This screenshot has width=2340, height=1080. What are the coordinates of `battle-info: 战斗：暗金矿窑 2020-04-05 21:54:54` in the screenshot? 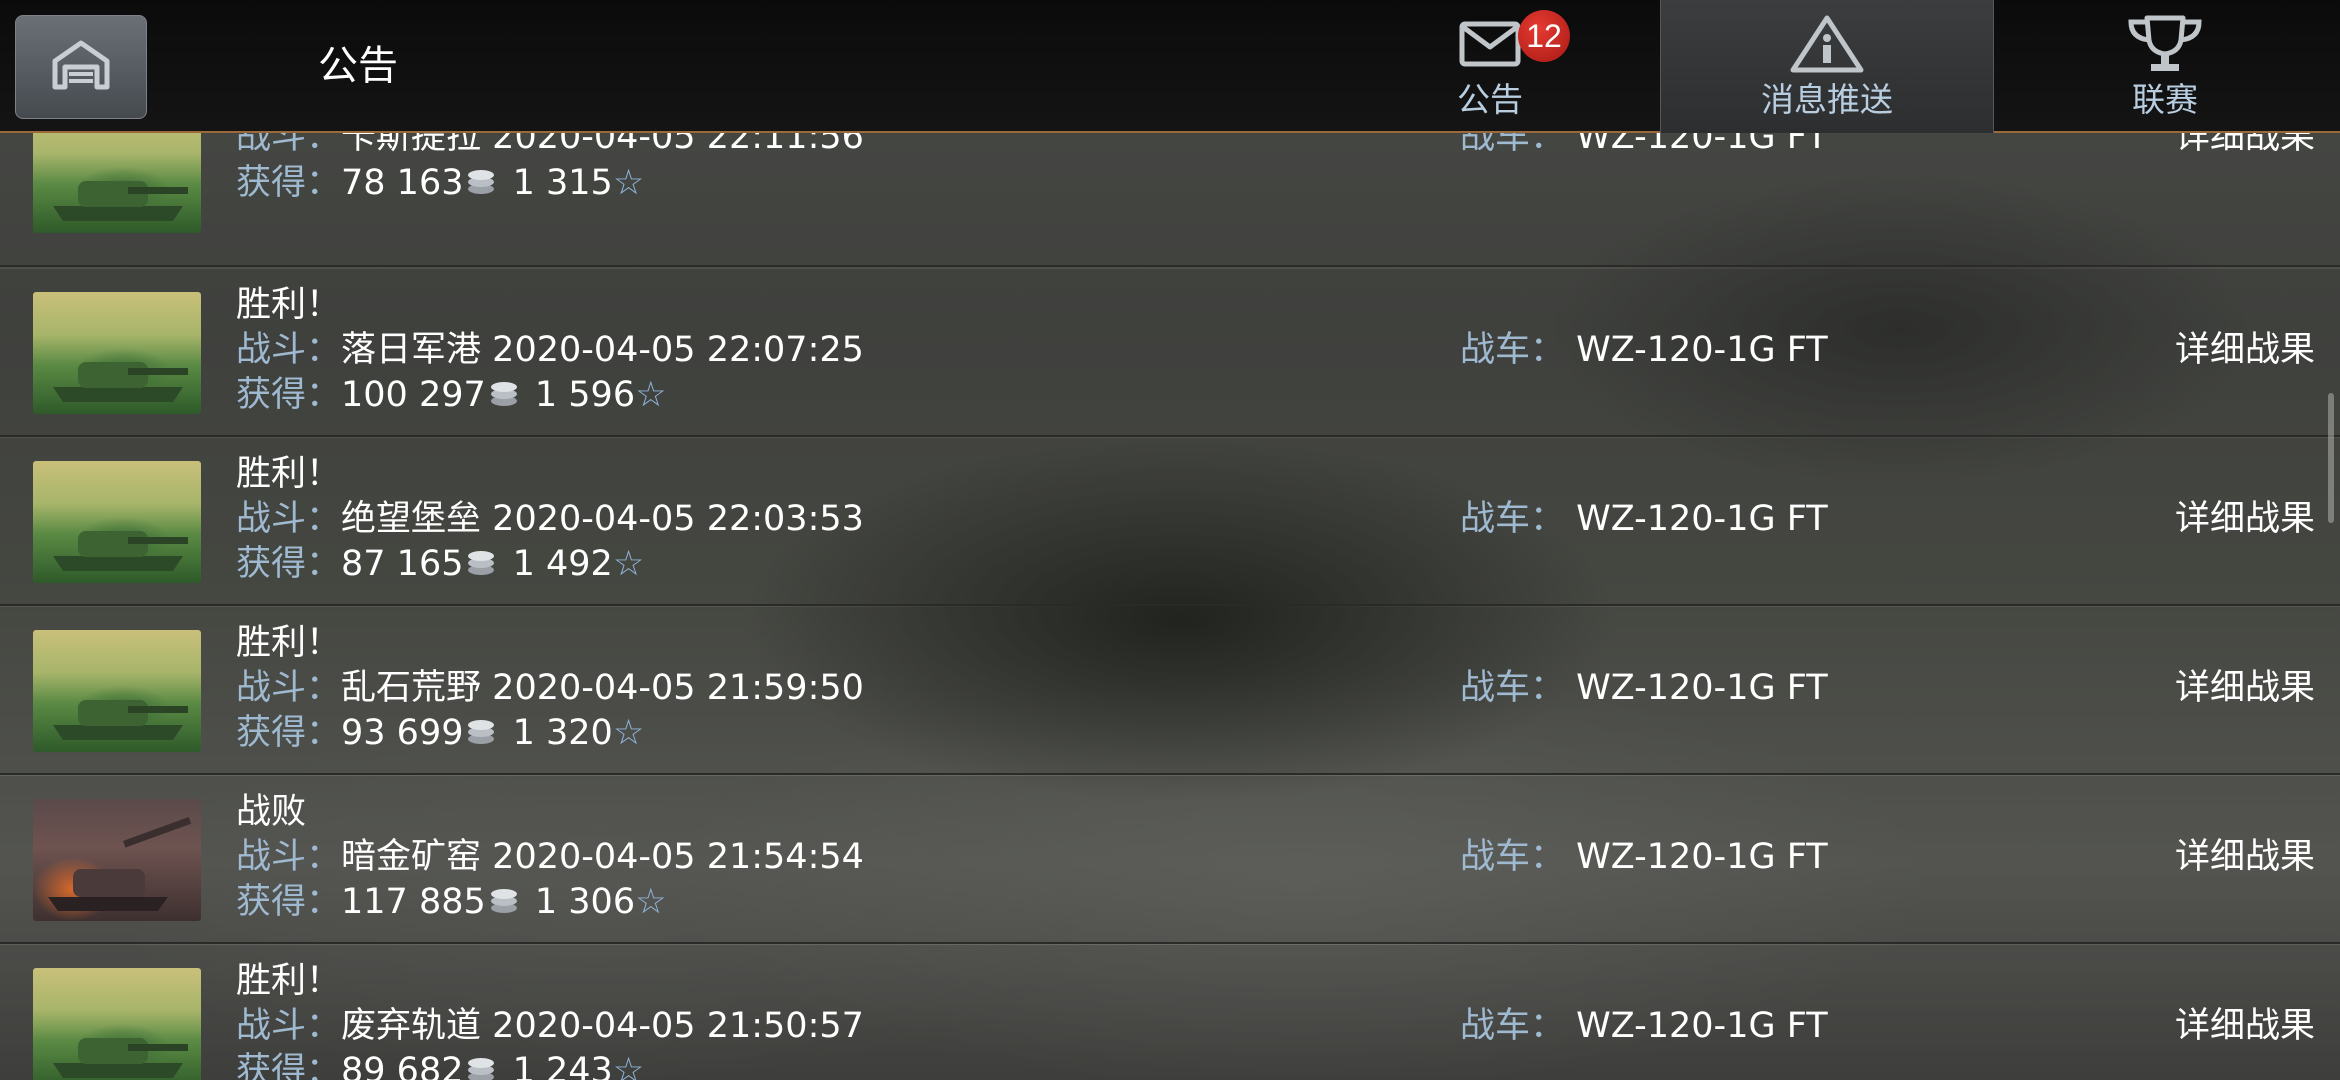 It's located at (550, 857).